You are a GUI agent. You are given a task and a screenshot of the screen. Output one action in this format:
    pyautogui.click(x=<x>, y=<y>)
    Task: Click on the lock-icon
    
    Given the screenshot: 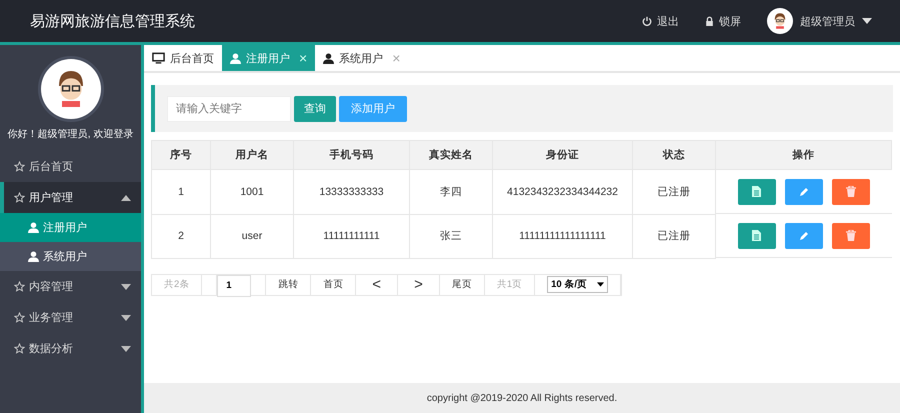 What is the action you would take?
    pyautogui.click(x=709, y=21)
    